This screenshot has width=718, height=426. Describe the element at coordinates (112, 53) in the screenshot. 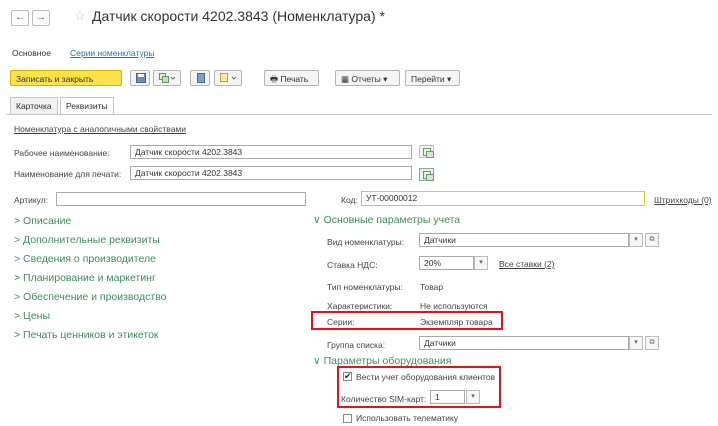

I see `section-tab-series: Серии номенклатуры` at that location.